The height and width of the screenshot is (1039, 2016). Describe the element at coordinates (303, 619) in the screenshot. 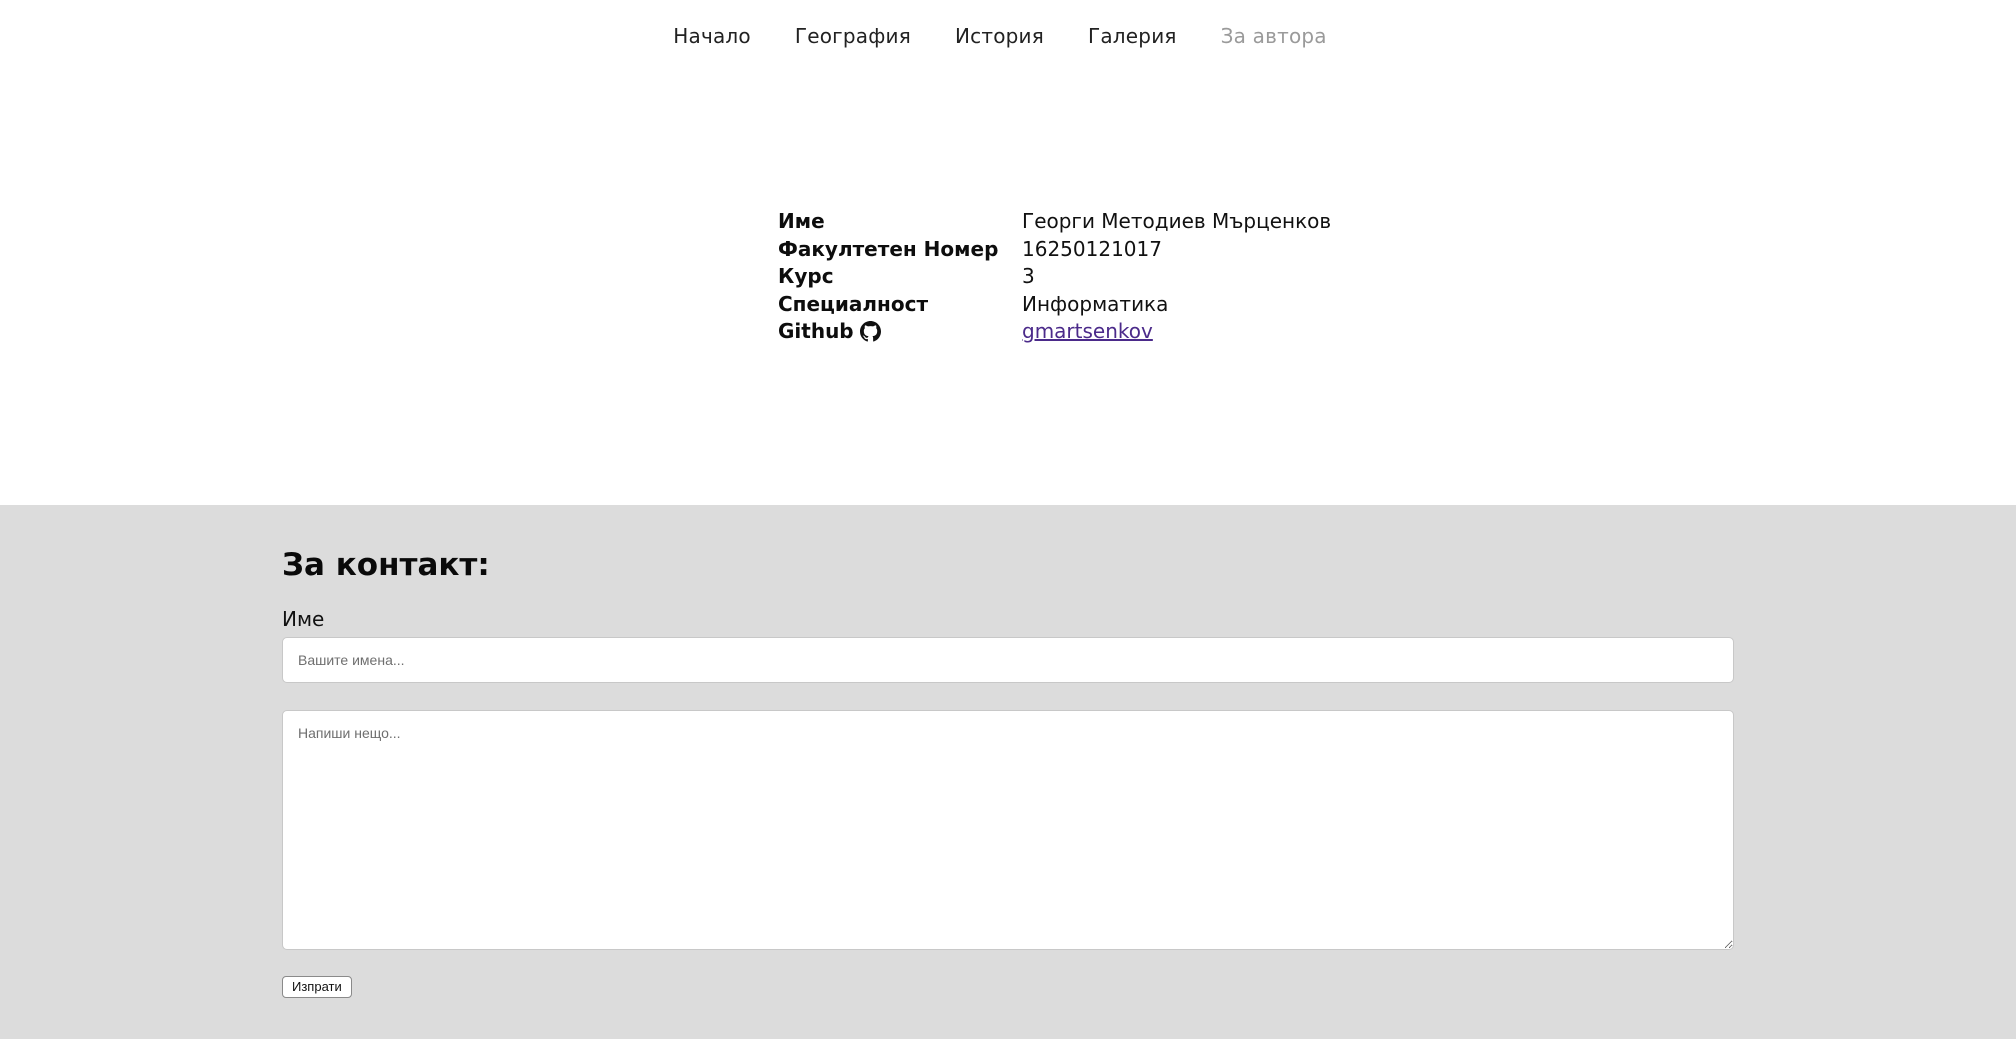

I see `name-label: Име` at that location.